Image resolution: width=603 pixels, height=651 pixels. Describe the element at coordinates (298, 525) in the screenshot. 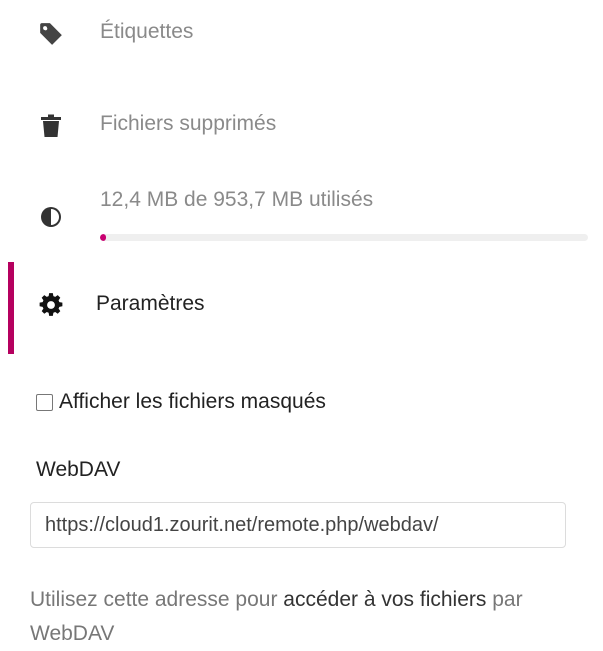

I see `webdav-url-field` at that location.